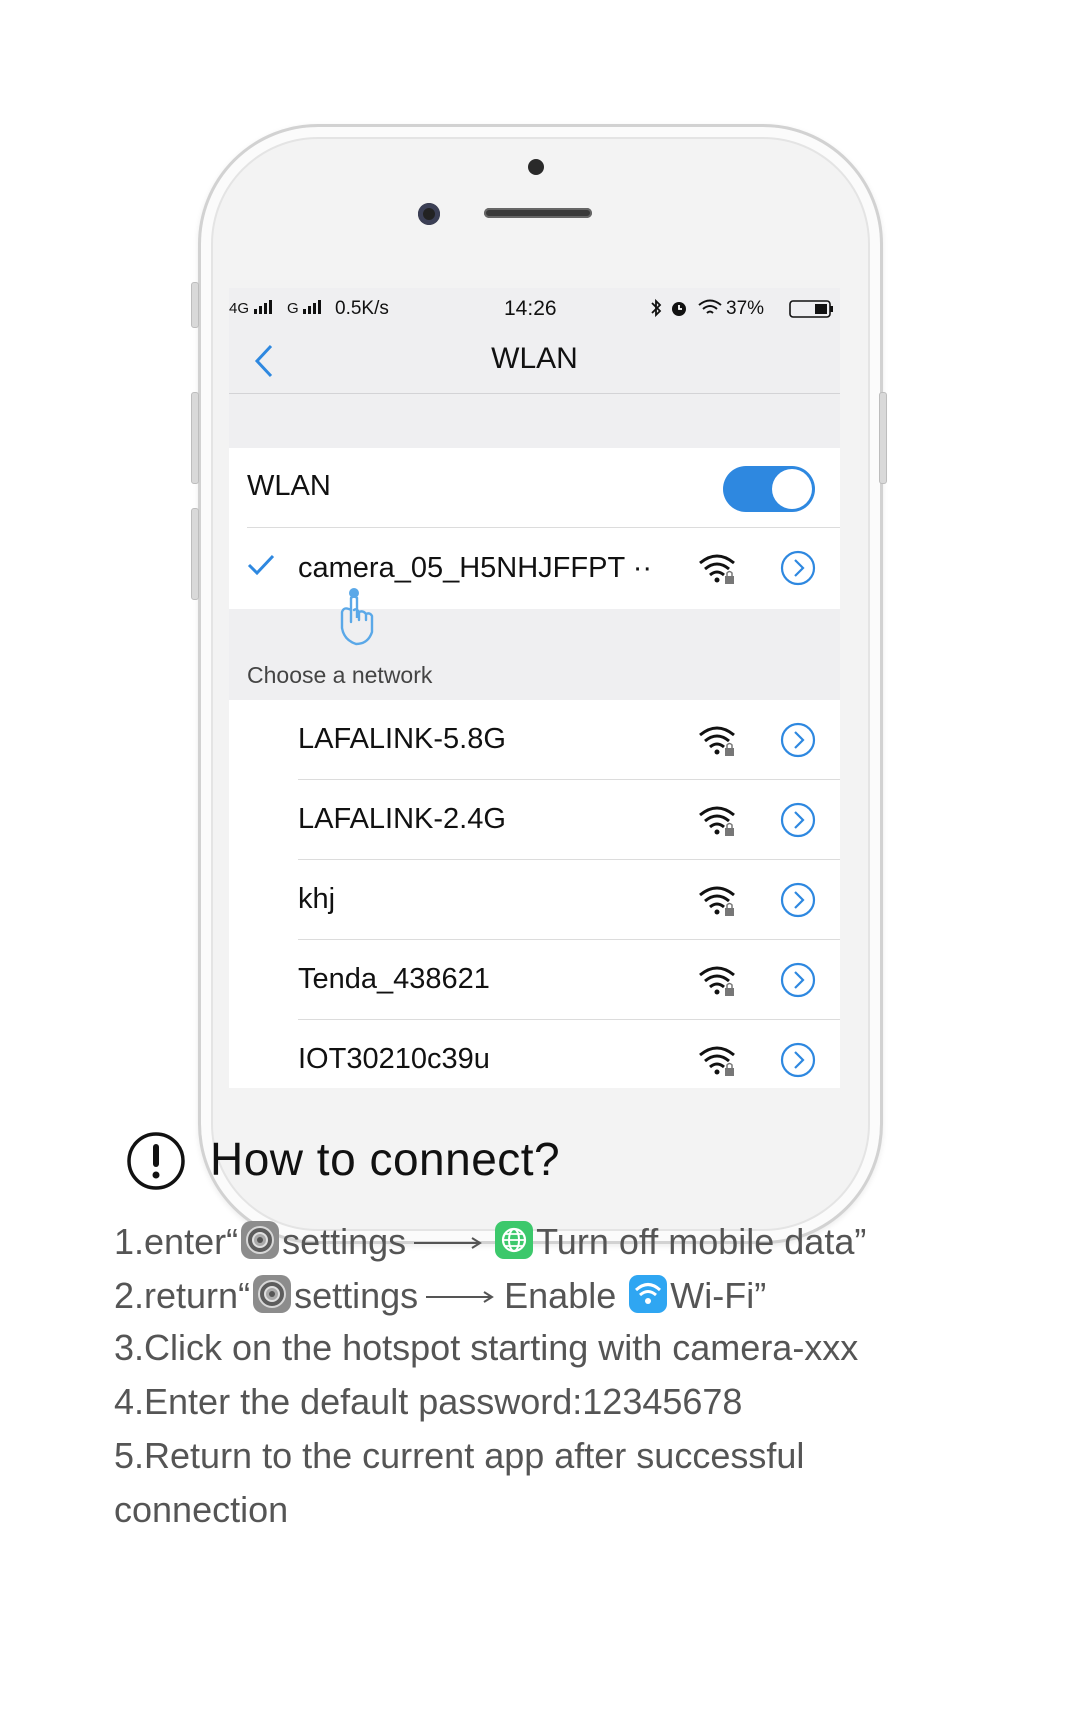 This screenshot has width=1080, height=1710. Describe the element at coordinates (317, 899) in the screenshot. I see `network-name: khj` at that location.